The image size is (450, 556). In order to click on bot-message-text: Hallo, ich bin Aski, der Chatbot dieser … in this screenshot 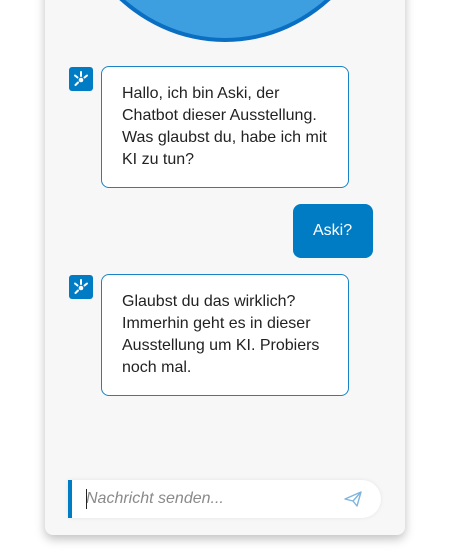, I will do `click(224, 126)`.